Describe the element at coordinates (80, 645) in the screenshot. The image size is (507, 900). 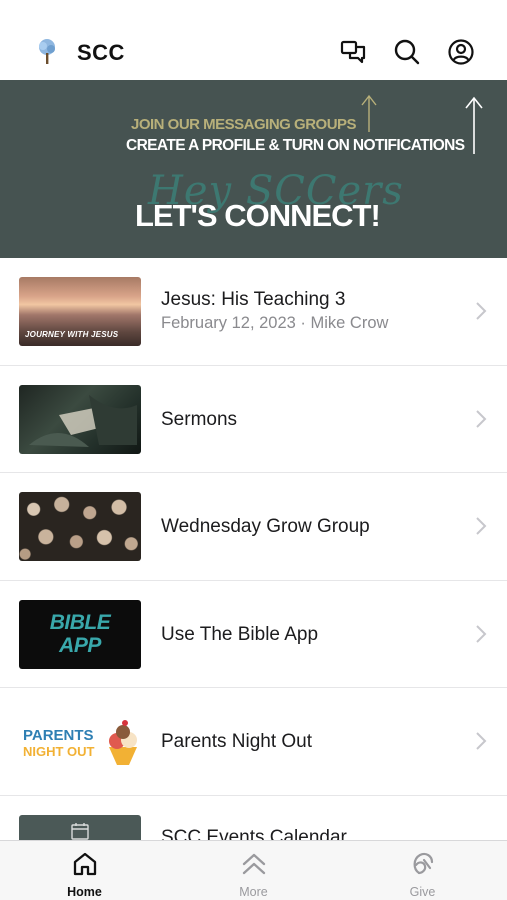
I see `thumbnail-text-2: APP` at that location.